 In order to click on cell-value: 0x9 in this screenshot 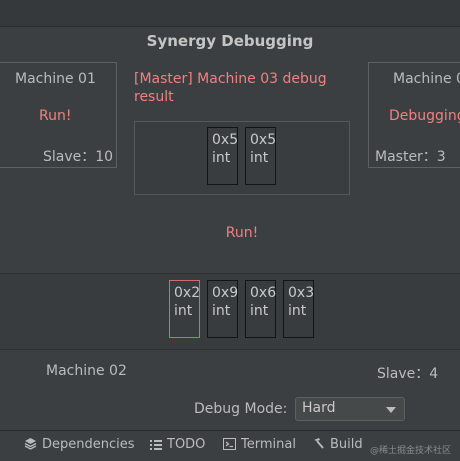, I will do `click(225, 293)`.